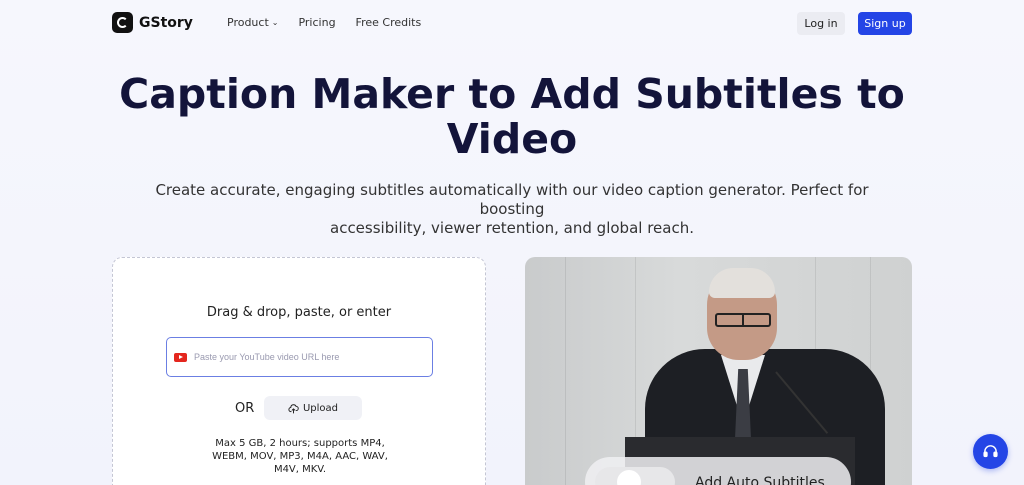 The image size is (1024, 485). I want to click on nav-item-product: Product ⌄, so click(252, 22).